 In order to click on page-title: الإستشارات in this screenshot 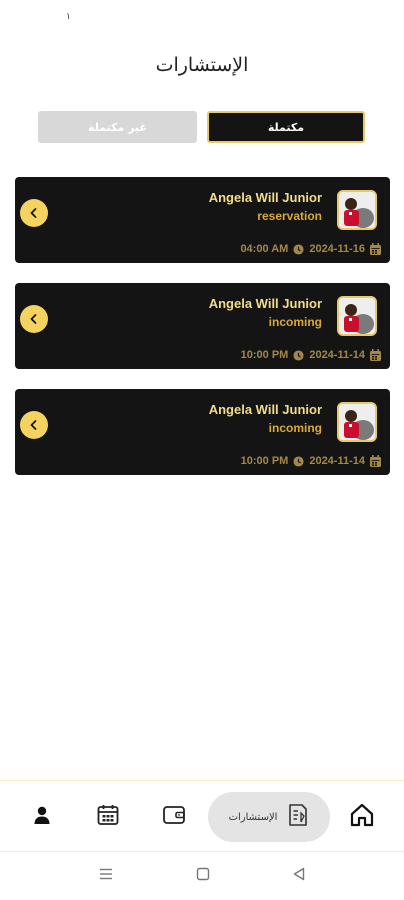, I will do `click(202, 65)`.